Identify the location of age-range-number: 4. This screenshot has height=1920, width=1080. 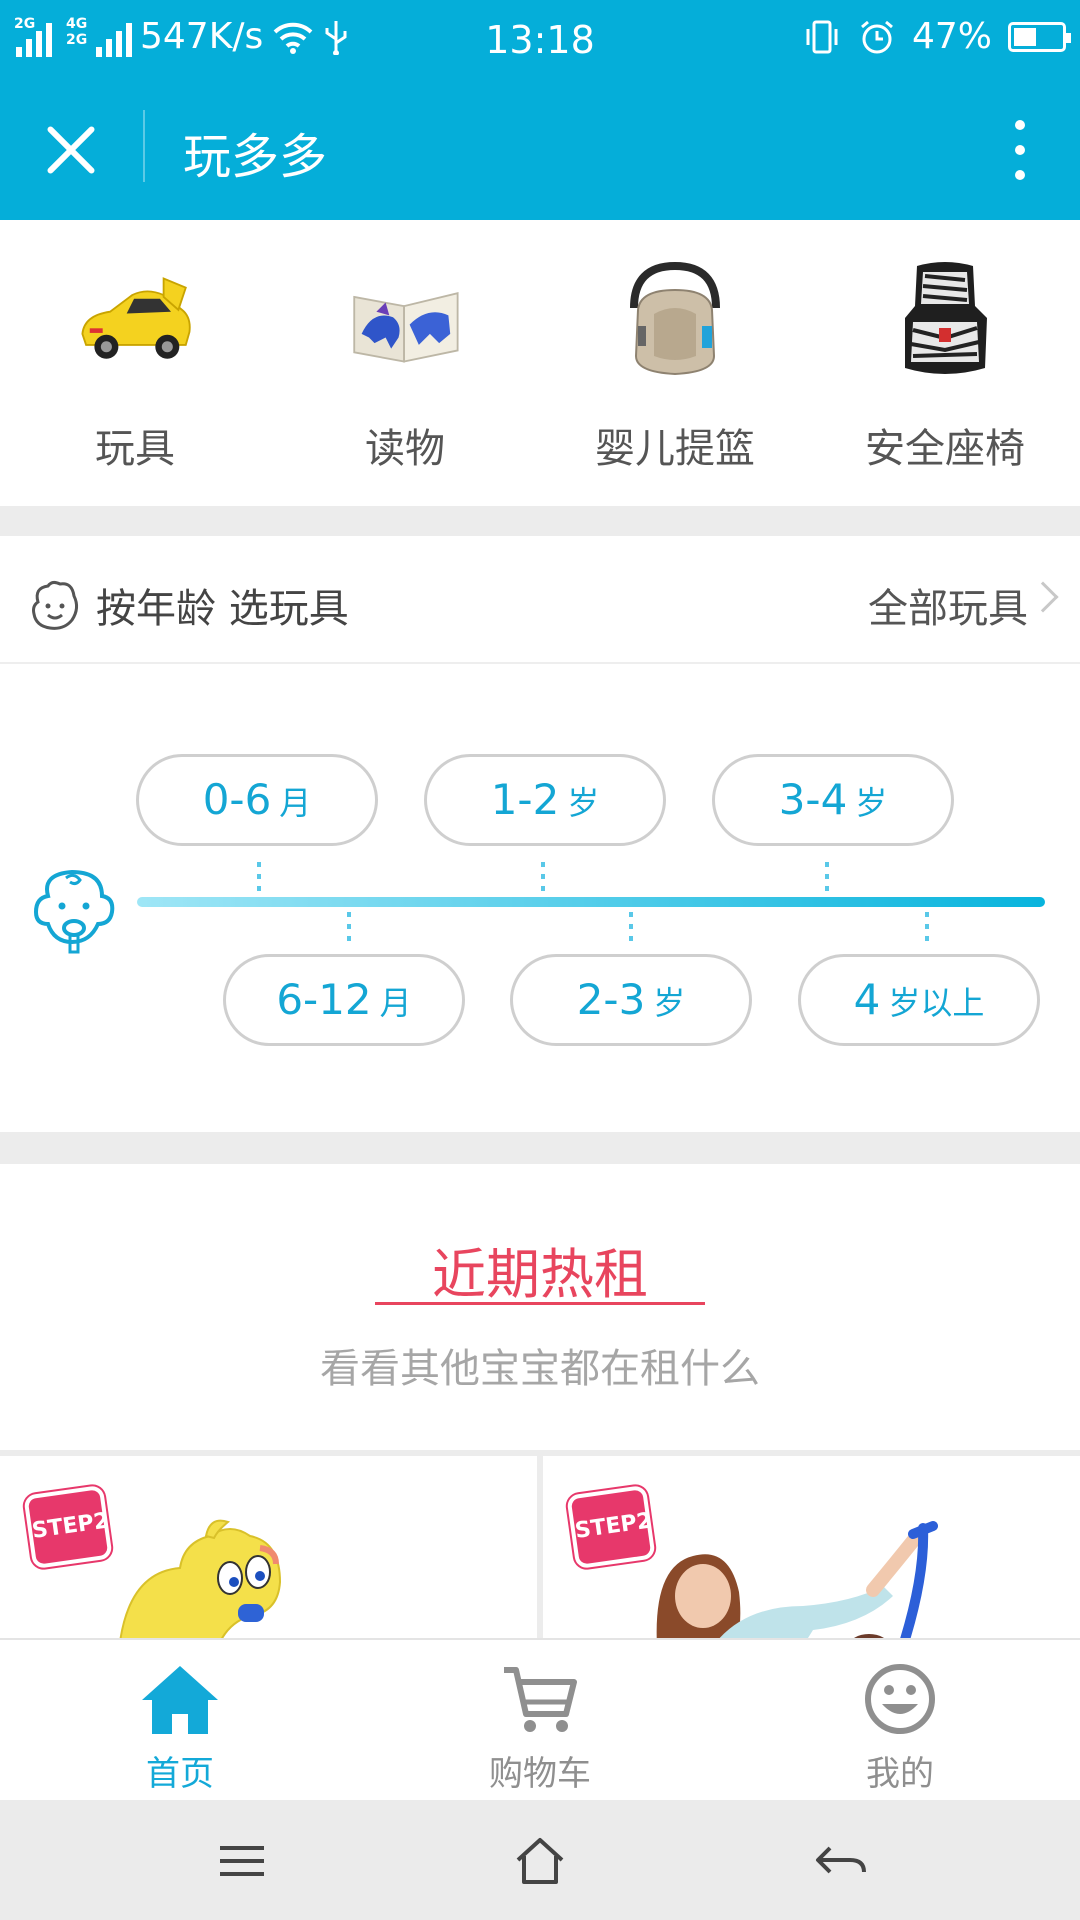
(867, 999).